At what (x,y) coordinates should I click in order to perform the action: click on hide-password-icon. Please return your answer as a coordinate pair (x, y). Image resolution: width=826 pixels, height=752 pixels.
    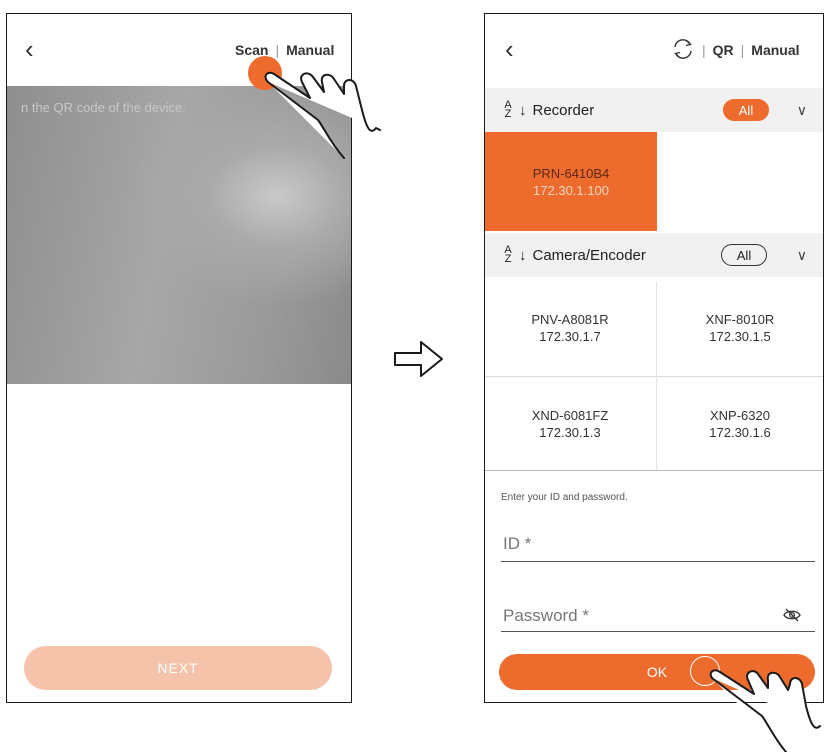
    Looking at the image, I should click on (792, 615).